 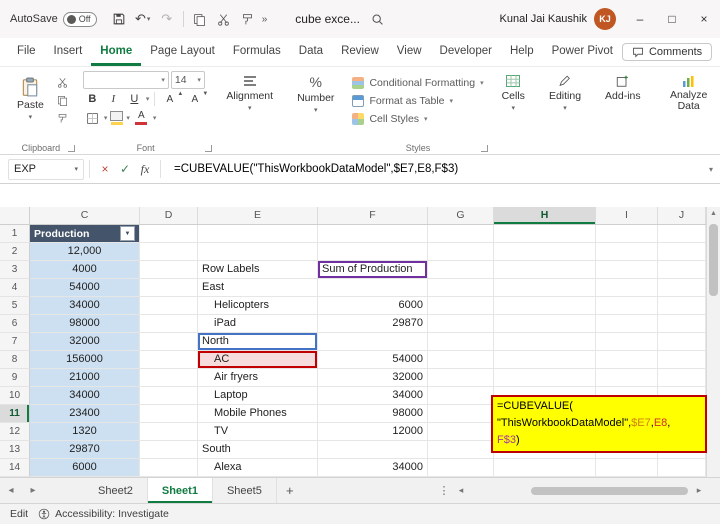 I want to click on editing-caret-icon: ▾, so click(x=565, y=108).